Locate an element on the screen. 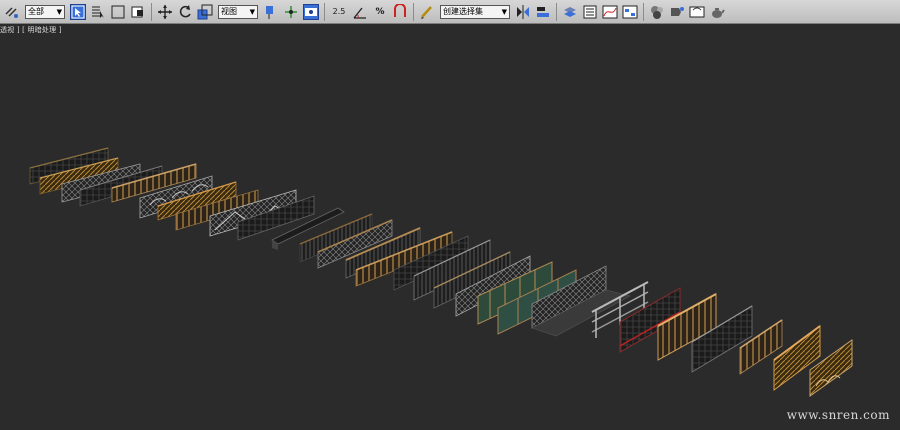 The height and width of the screenshot is (430, 900). viewport-label: 透视 ] [ 明暗处理 ] is located at coordinates (31, 30).